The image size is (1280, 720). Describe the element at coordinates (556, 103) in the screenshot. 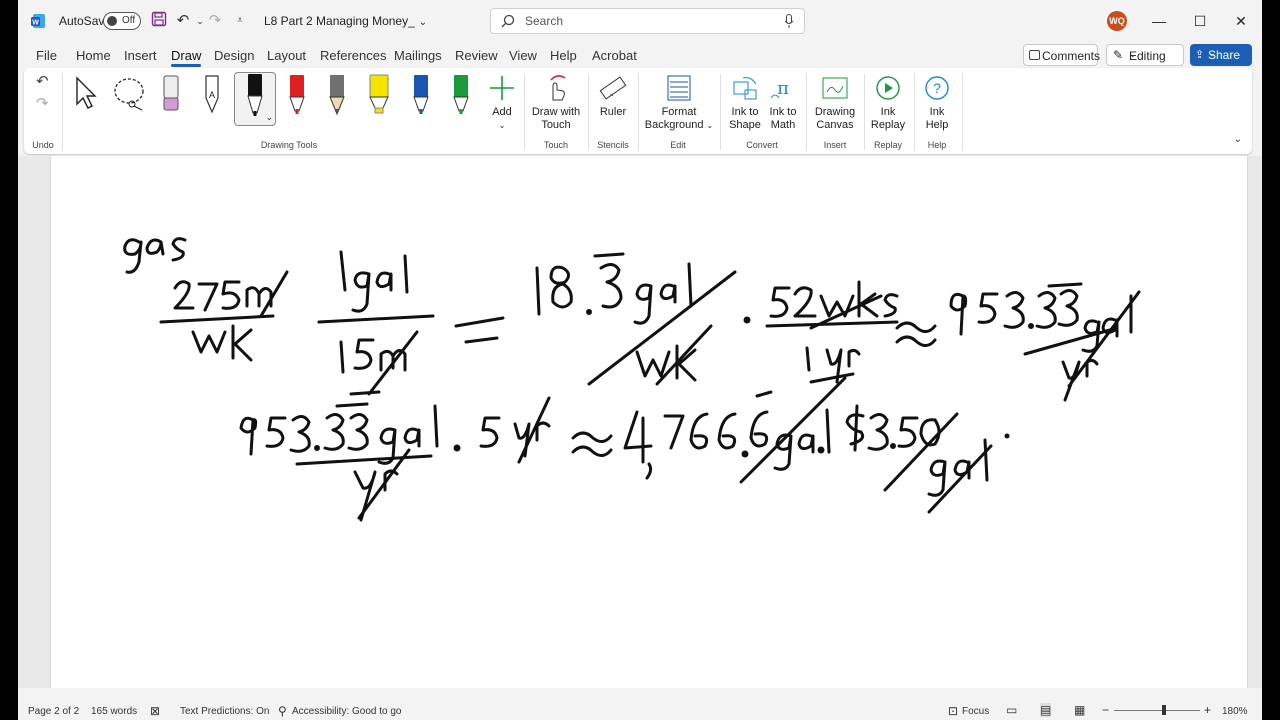

I see `draw-with-touch-button: Draw with Touch` at that location.